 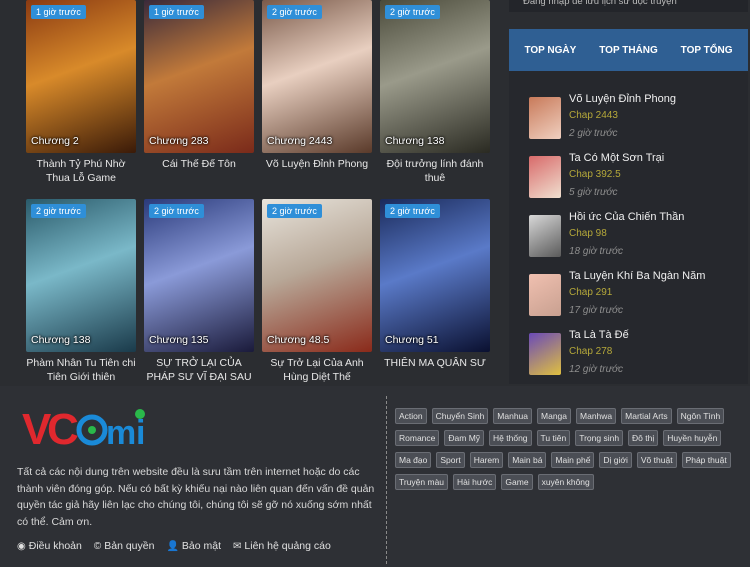 I want to click on site-logo: V C m i, so click(x=87, y=429).